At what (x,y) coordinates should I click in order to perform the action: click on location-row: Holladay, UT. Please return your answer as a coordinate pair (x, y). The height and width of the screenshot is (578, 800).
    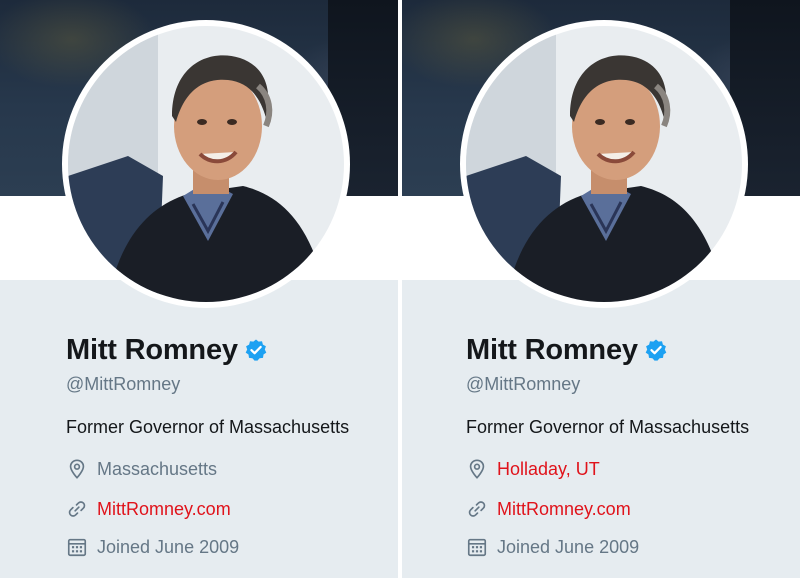
    Looking at the image, I should click on (607, 469).